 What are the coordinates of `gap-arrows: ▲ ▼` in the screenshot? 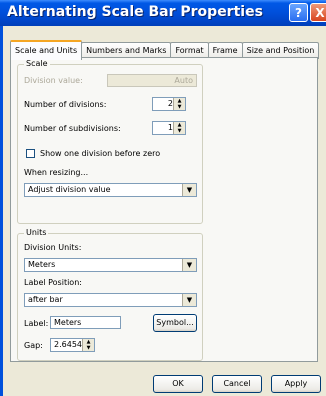 It's located at (88, 345).